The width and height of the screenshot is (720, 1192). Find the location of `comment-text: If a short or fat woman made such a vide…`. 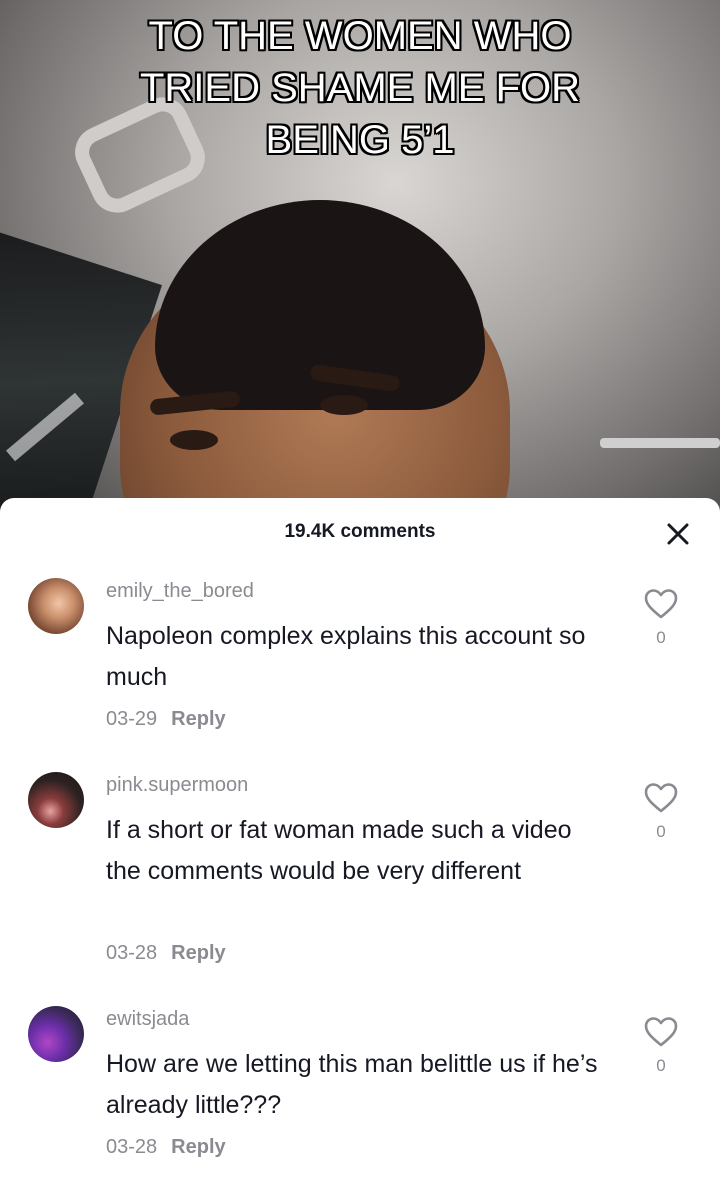

comment-text: If a short or fat woman made such a vide… is located at coordinates (339, 850).